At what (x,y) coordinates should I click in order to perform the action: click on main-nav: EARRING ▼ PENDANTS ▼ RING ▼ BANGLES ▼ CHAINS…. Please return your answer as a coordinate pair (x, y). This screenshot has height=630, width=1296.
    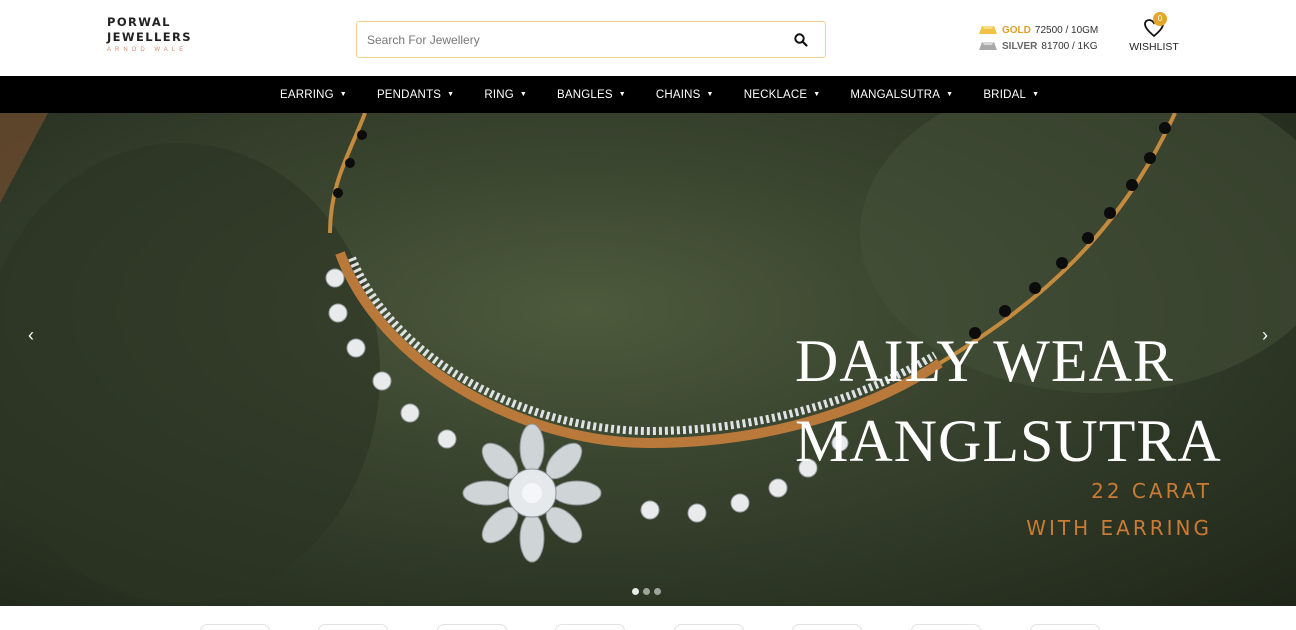
    Looking at the image, I should click on (648, 94).